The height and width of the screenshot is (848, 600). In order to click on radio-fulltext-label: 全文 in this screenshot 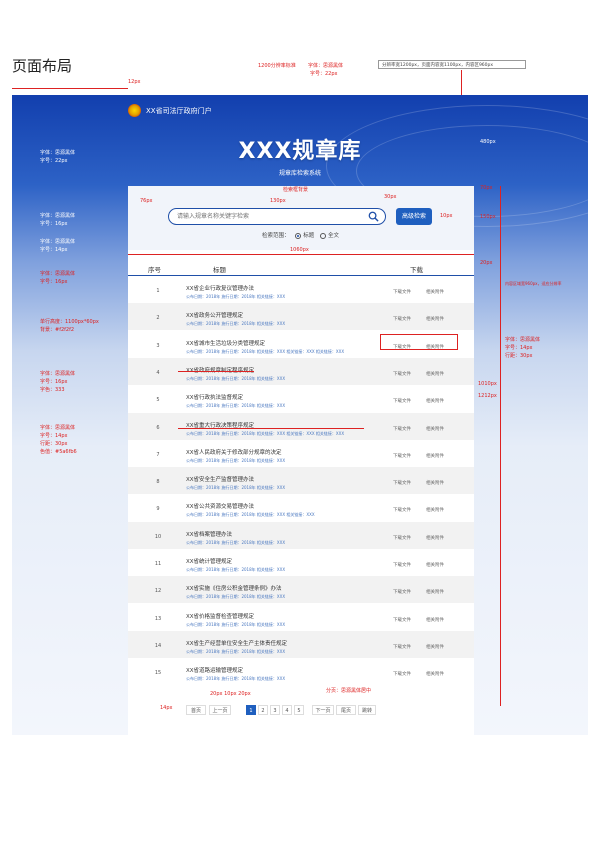, I will do `click(333, 236)`.